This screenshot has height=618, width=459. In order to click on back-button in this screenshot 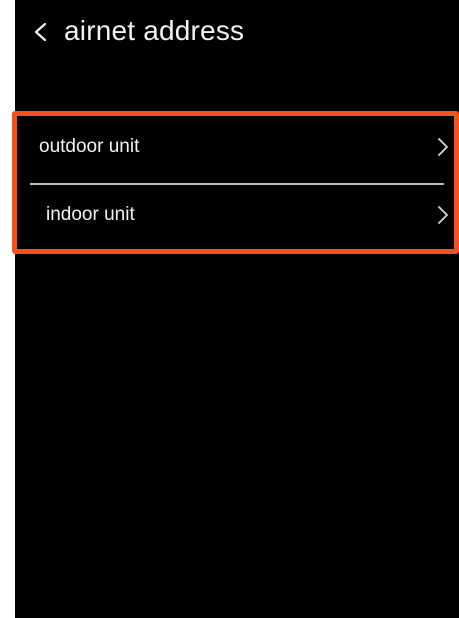, I will do `click(40, 30)`.